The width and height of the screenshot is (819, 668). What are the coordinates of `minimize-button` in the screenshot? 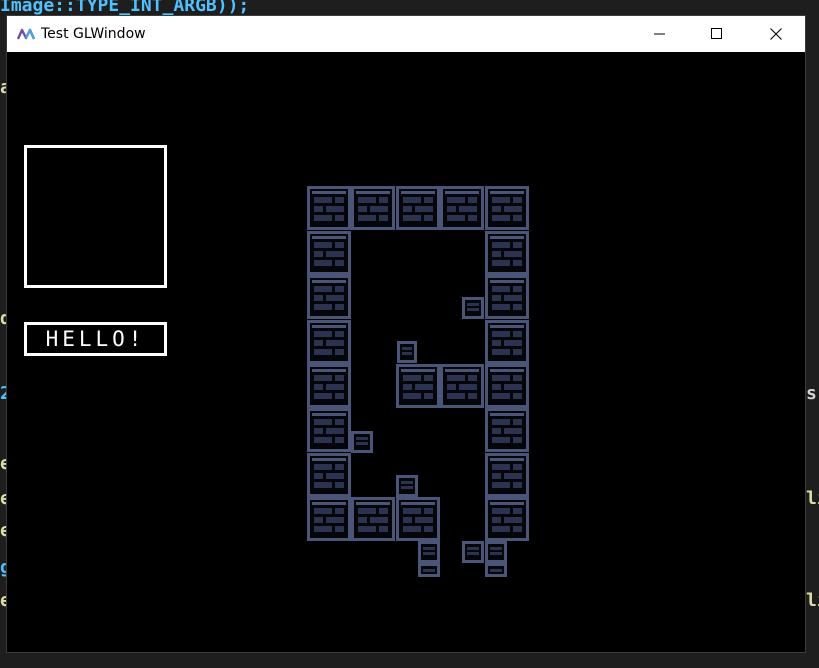 It's located at (660, 34).